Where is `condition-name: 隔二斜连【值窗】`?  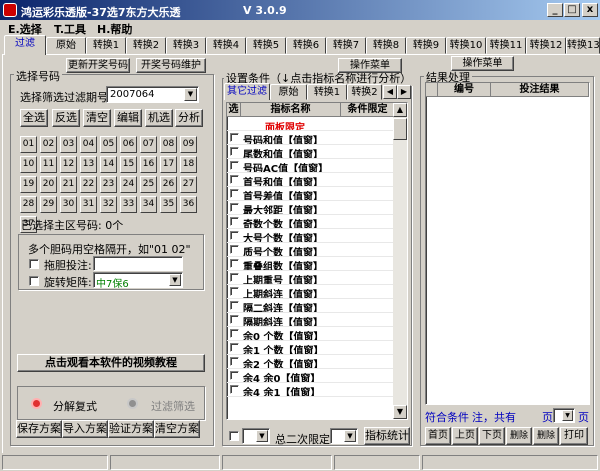
condition-name: 隔二斜连【值窗】 is located at coordinates (283, 306).